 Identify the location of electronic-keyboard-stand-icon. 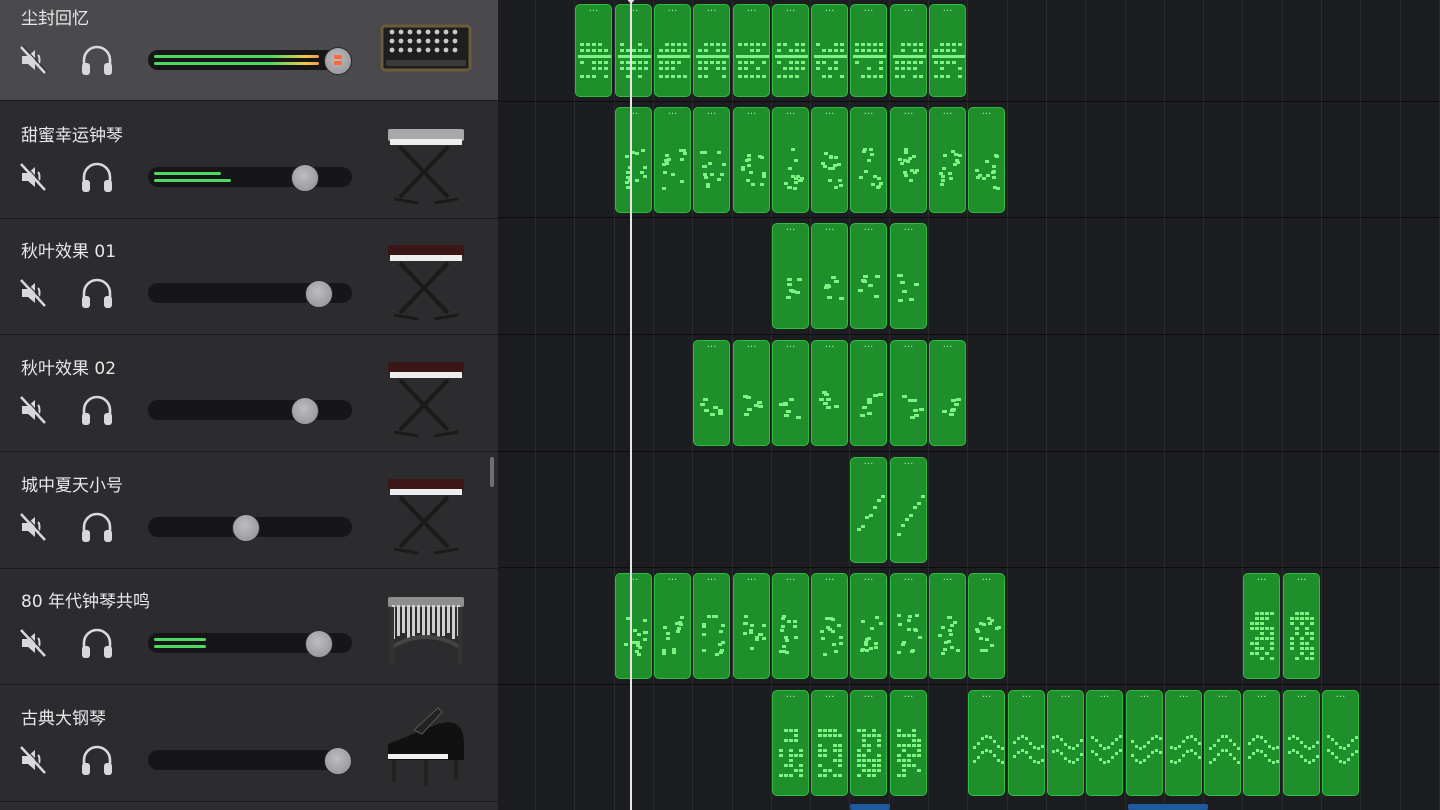
(426, 160).